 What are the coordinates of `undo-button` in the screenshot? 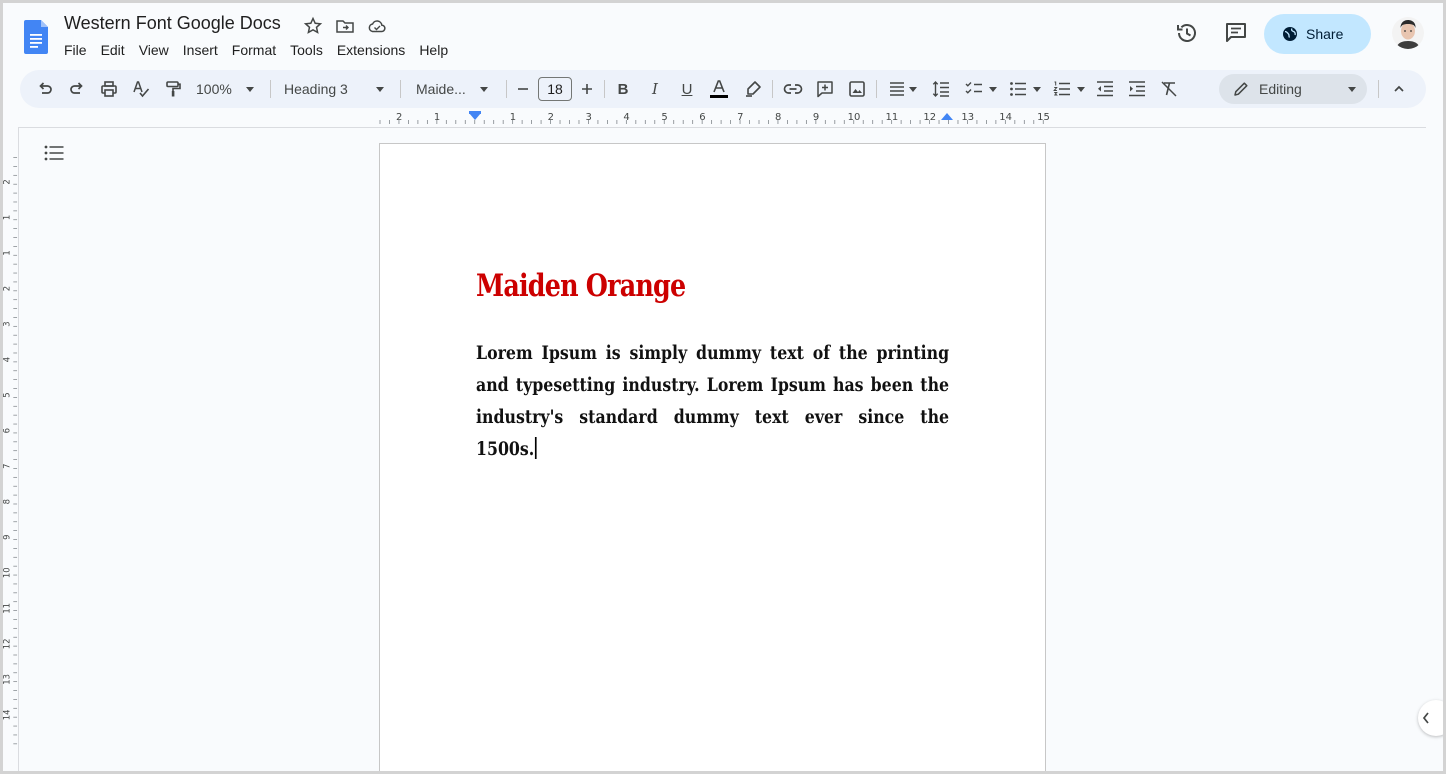 It's located at (45, 89).